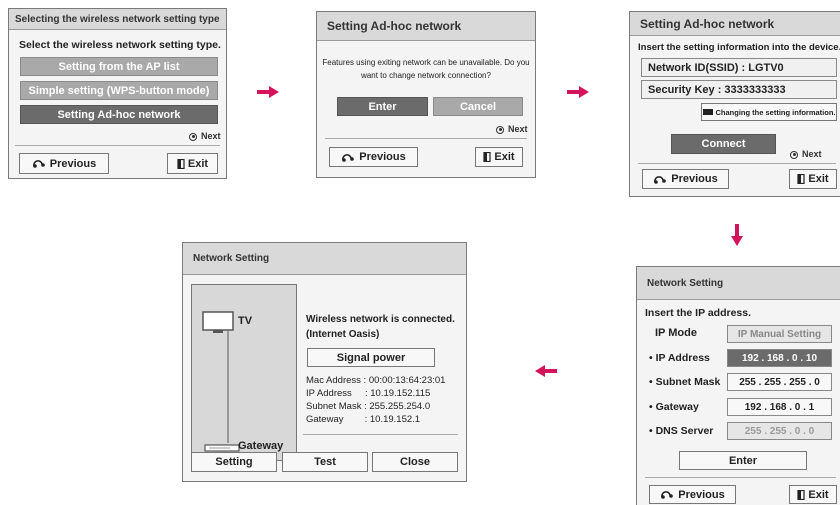  Describe the element at coordinates (119, 114) in the screenshot. I see `option-adhoc-button: Setting Ad-hoc network` at that location.